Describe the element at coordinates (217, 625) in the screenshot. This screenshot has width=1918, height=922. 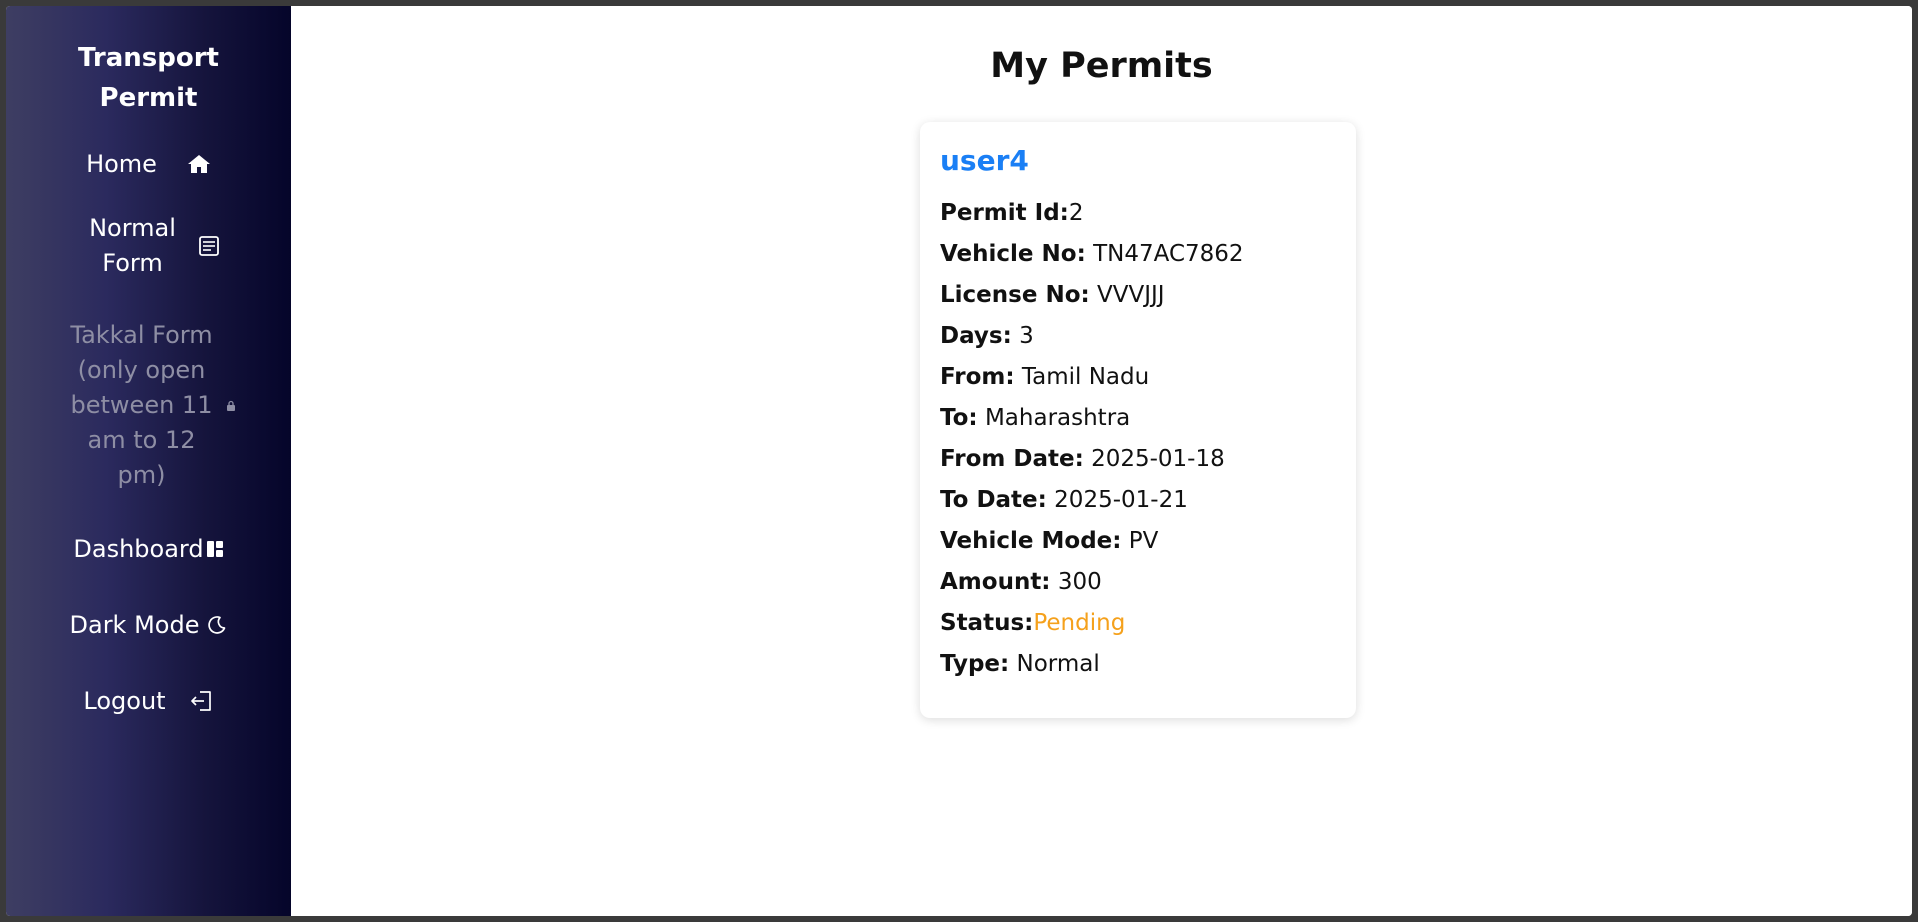
I see `moon-icon` at that location.